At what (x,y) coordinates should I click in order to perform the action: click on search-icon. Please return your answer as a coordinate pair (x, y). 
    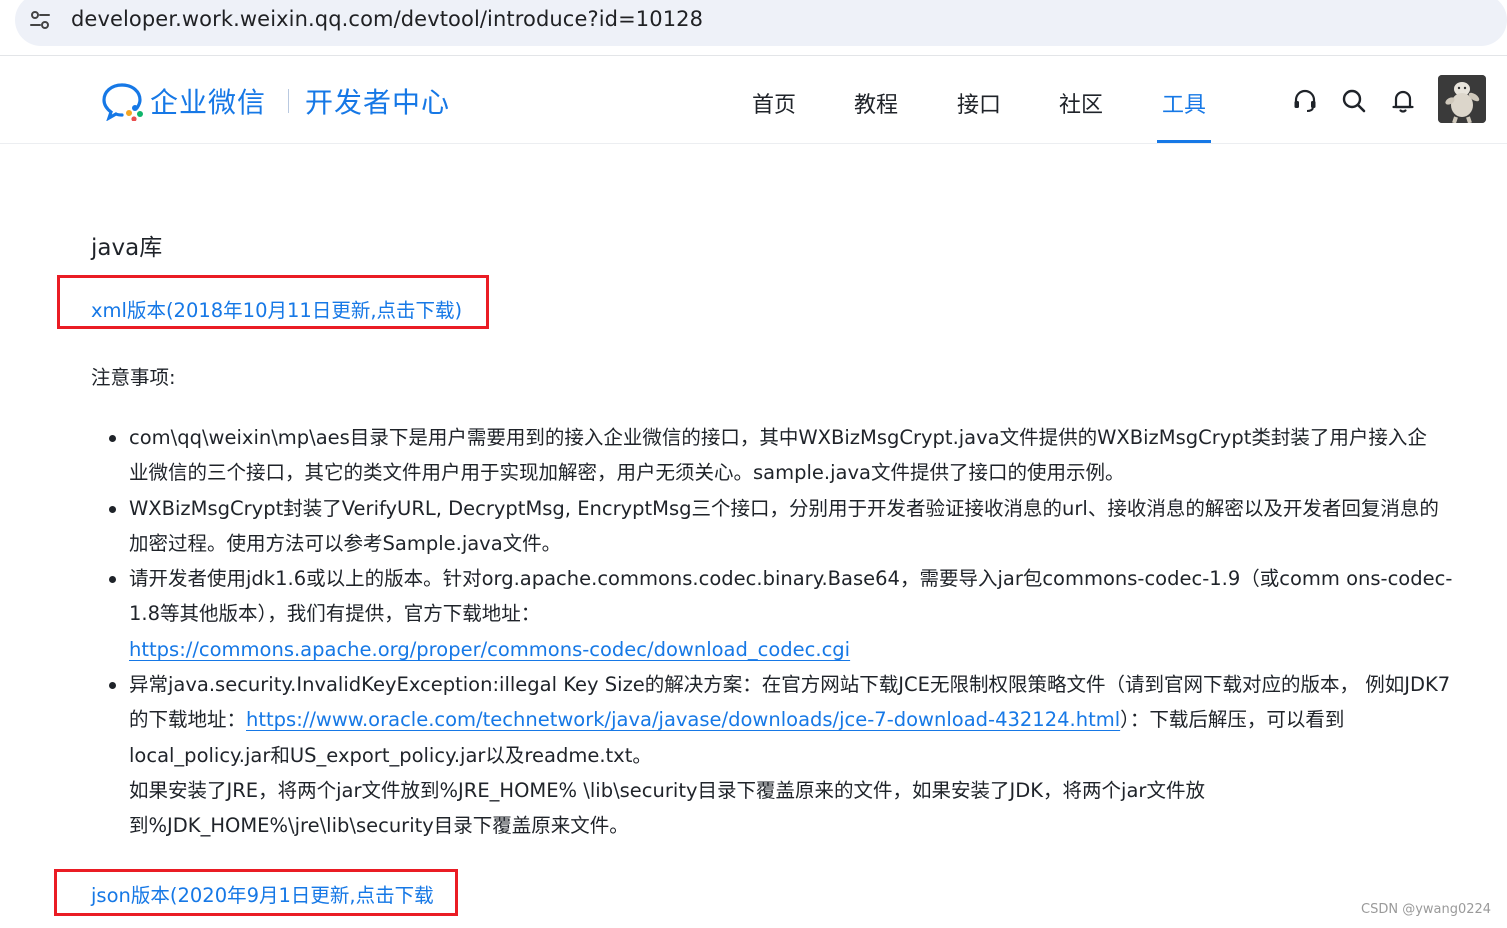
    Looking at the image, I should click on (1354, 101).